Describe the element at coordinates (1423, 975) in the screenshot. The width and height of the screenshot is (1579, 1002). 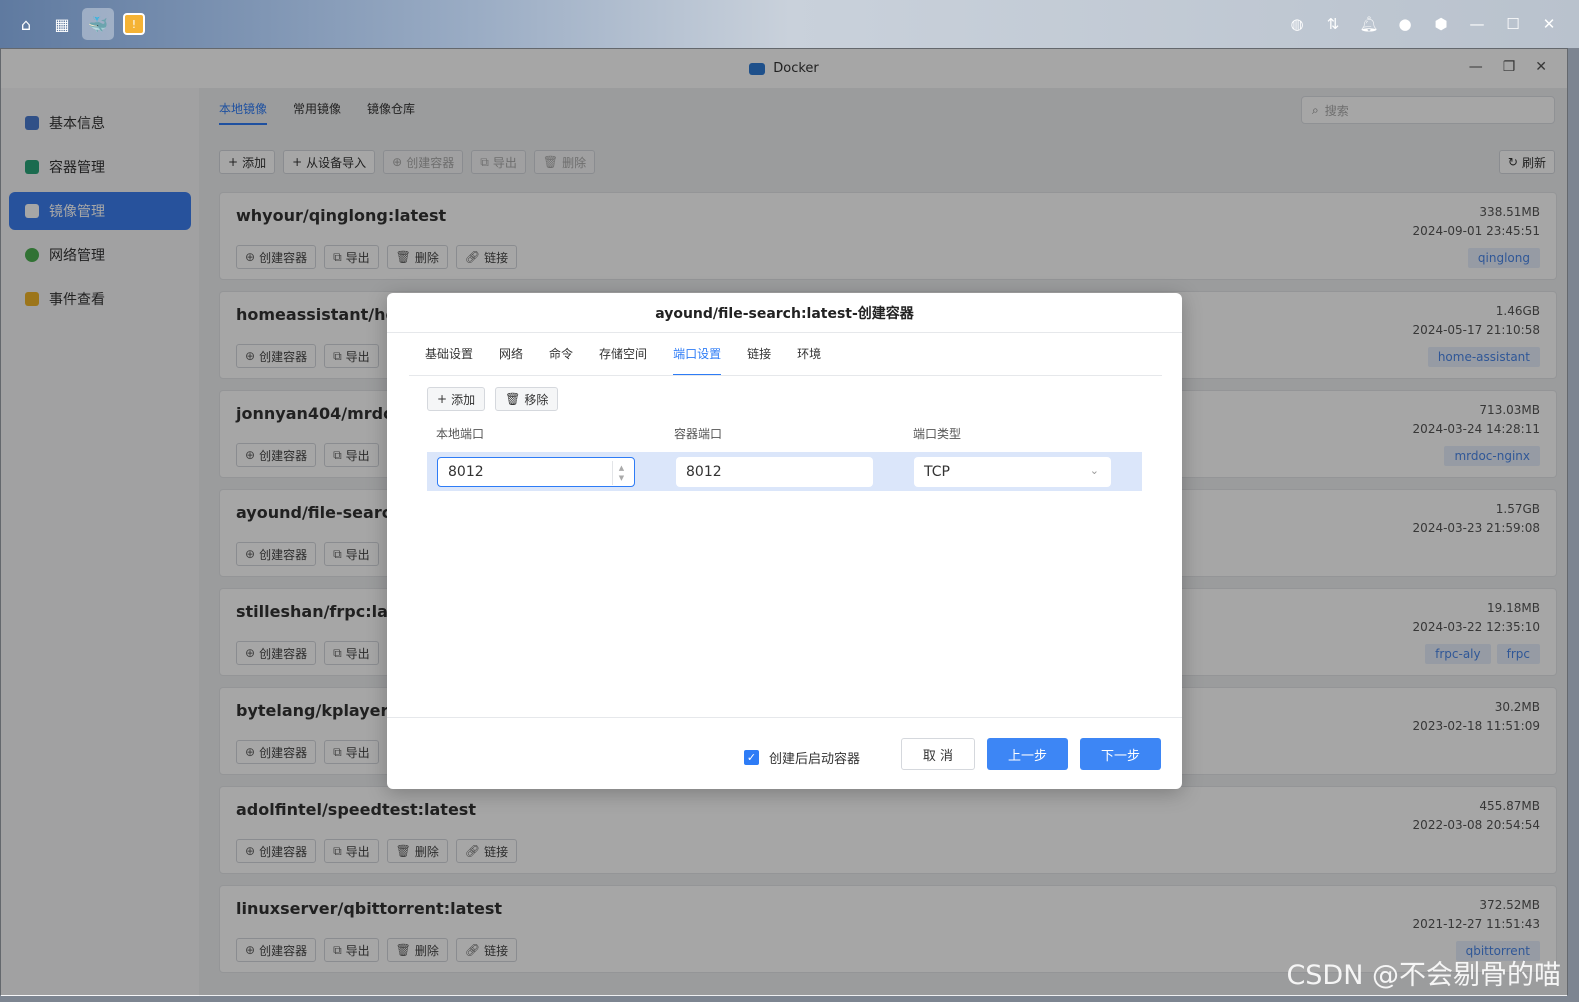
I see `watermark: CSDN @不会剔骨的喵` at that location.